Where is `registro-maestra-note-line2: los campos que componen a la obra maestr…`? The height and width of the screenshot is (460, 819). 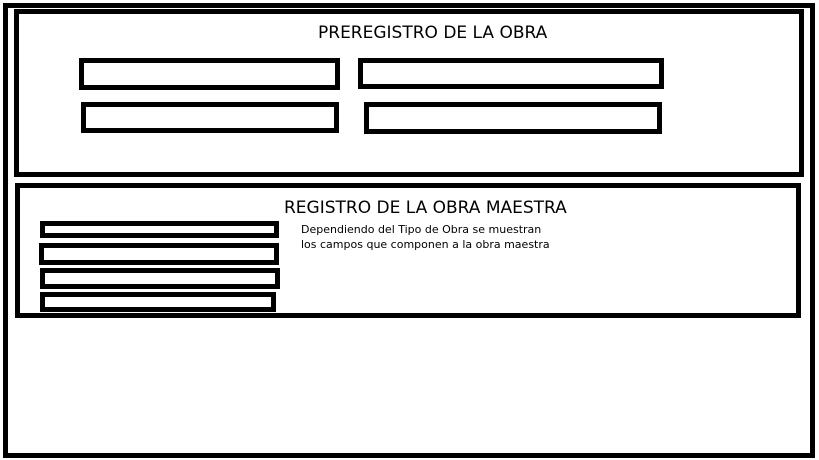 registro-maestra-note-line2: los campos que componen a la obra maestr… is located at coordinates (425, 244).